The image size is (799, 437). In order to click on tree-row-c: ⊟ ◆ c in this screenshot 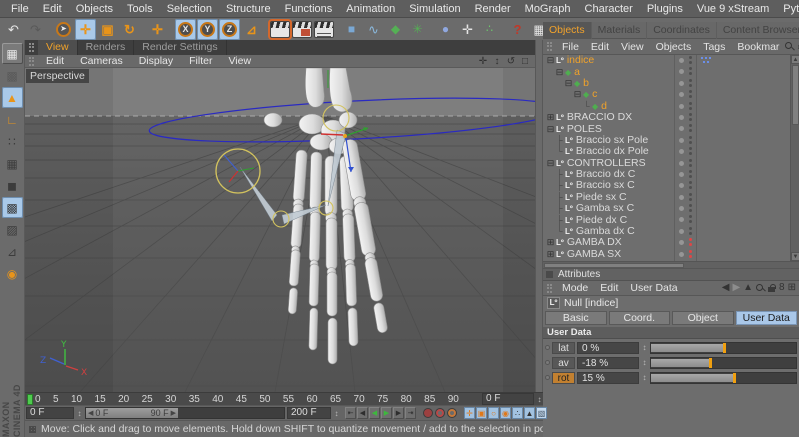, I will do `click(671, 94)`.